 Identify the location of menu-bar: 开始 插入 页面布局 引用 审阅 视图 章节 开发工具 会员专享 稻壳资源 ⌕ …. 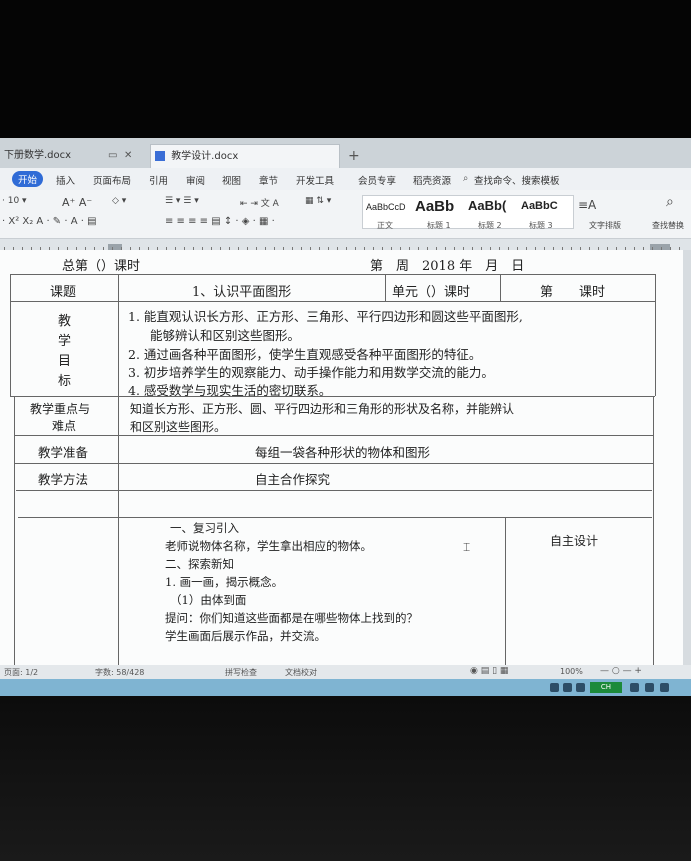
(345, 179).